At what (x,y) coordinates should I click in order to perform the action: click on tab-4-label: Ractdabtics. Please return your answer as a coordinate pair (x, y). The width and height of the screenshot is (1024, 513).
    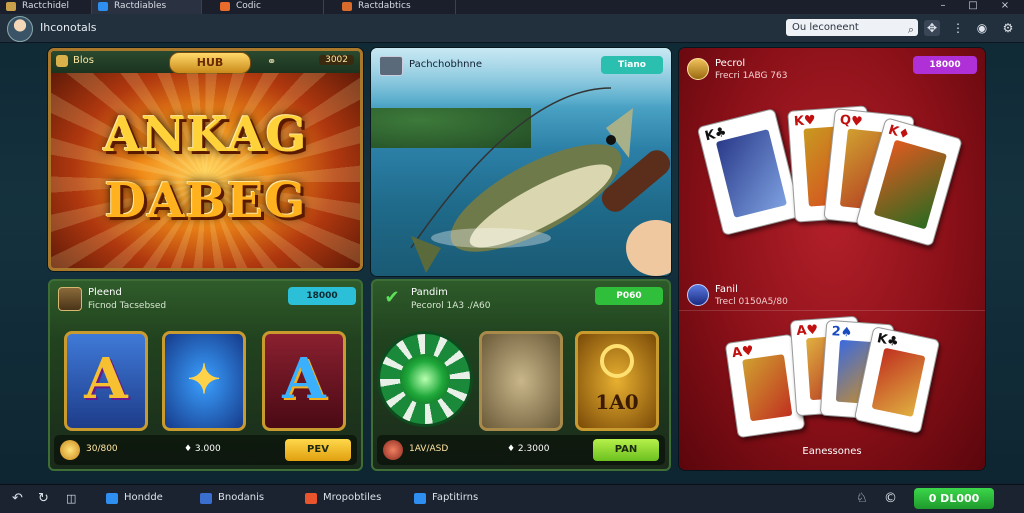
    Looking at the image, I should click on (384, 6).